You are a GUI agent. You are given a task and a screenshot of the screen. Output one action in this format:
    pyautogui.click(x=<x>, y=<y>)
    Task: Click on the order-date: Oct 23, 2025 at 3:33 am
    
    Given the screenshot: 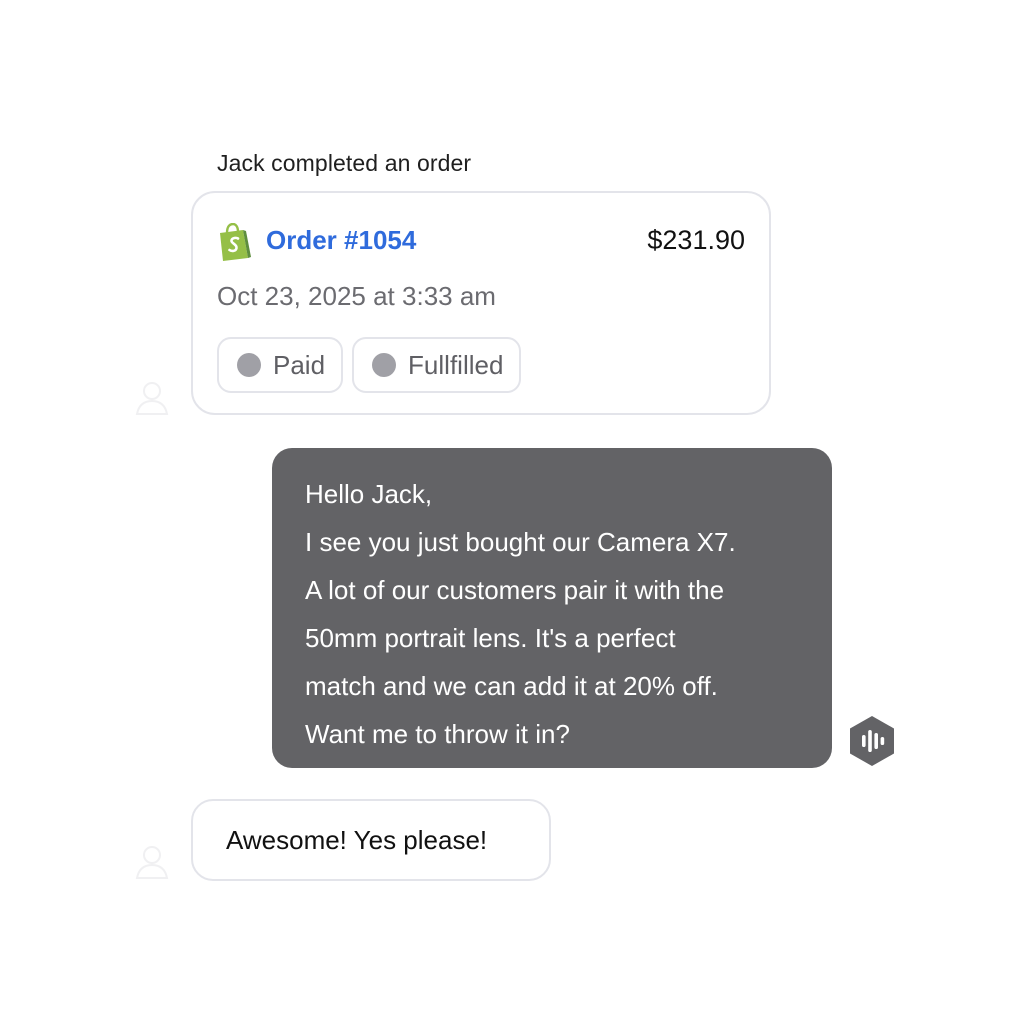 What is the action you would take?
    pyautogui.click(x=356, y=296)
    